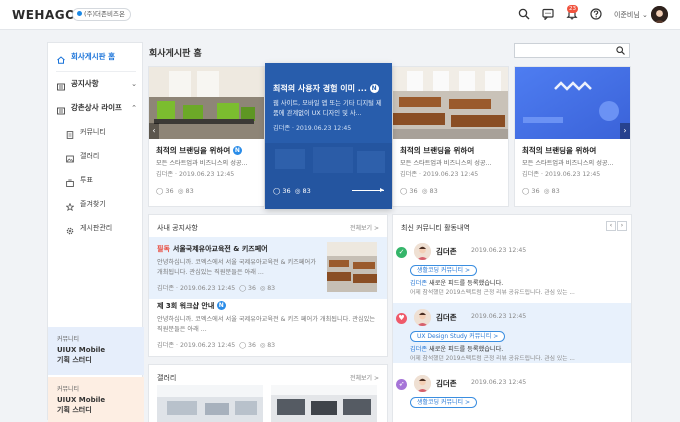  What do you see at coordinates (368, 190) in the screenshot?
I see `arrow-right-icon` at bounding box center [368, 190].